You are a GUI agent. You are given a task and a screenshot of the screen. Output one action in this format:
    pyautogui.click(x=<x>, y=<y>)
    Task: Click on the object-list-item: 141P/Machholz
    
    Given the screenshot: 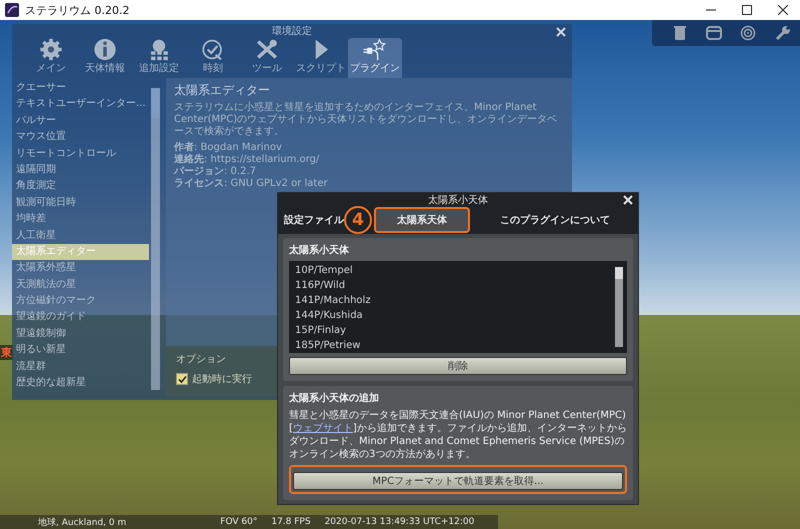 What is the action you would take?
    pyautogui.click(x=450, y=300)
    